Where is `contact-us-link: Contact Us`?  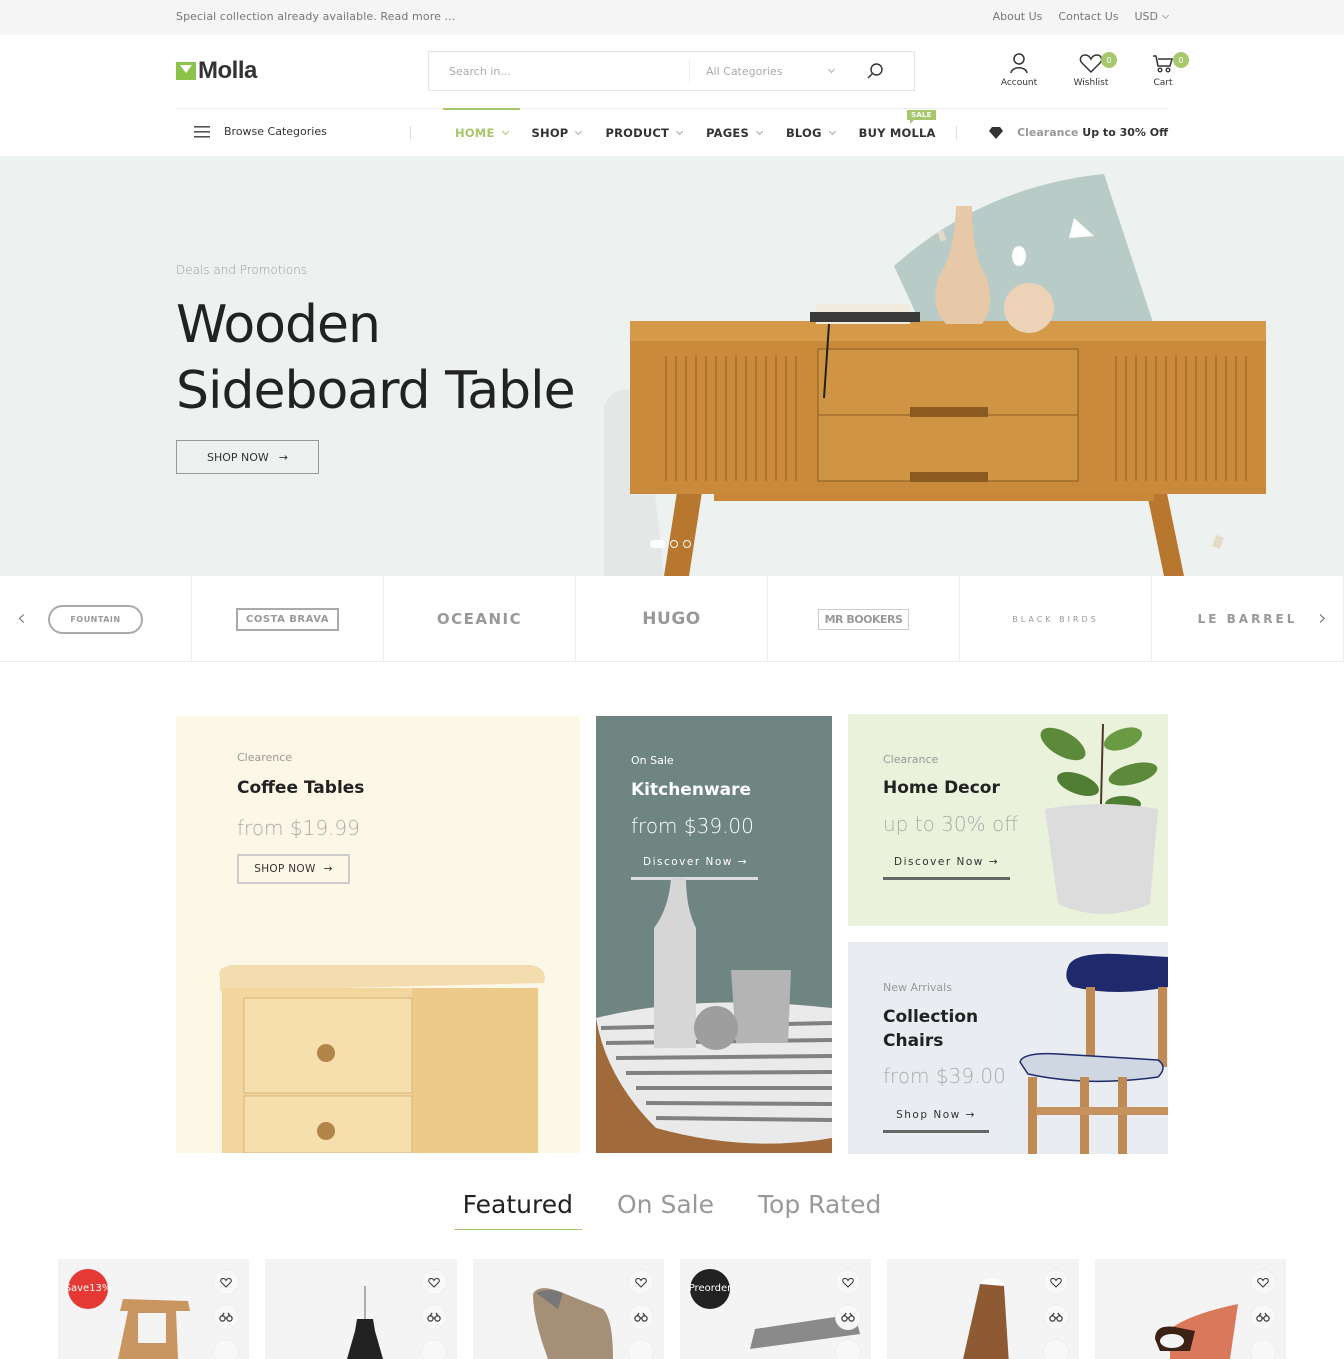 contact-us-link: Contact Us is located at coordinates (1088, 16).